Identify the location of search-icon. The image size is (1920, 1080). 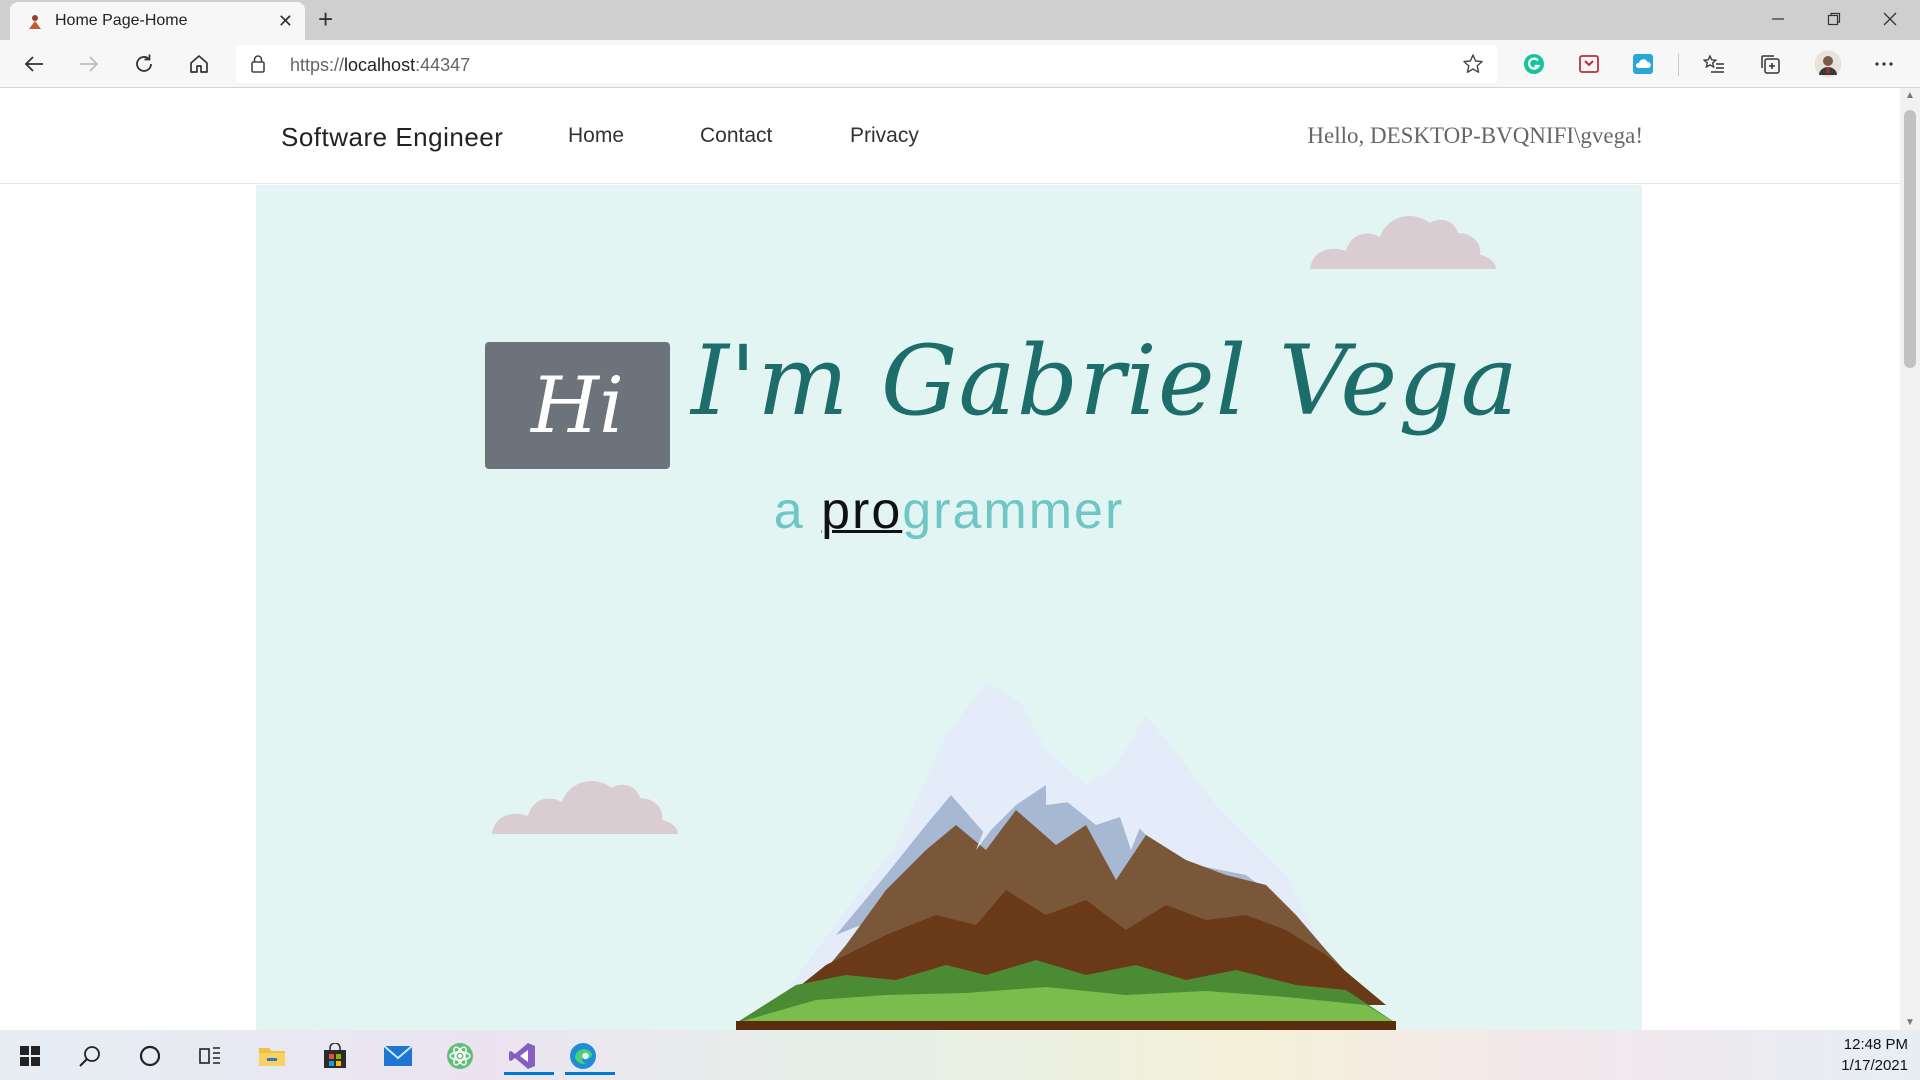
(90, 1056).